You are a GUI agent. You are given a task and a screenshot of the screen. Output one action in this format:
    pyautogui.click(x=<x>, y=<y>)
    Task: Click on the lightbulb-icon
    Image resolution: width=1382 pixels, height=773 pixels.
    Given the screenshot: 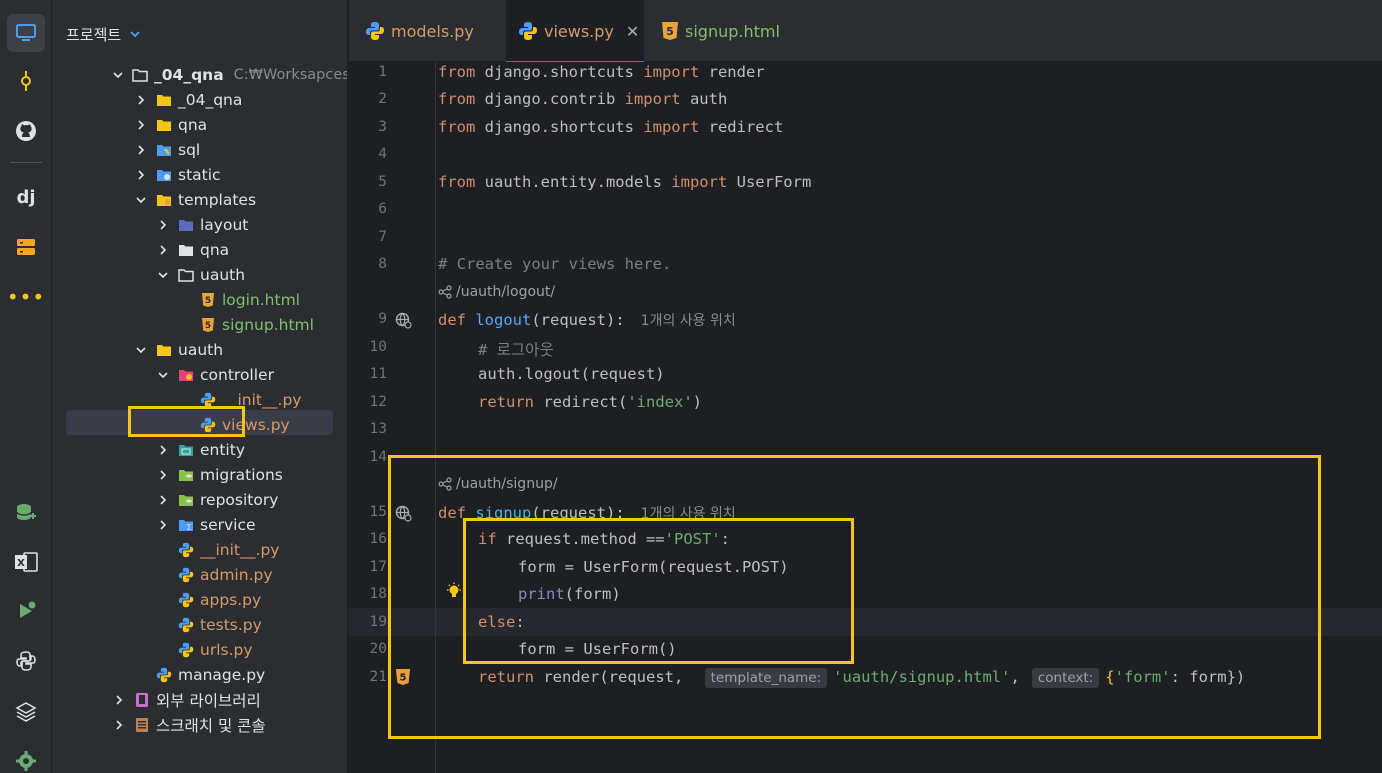 What is the action you would take?
    pyautogui.click(x=454, y=591)
    